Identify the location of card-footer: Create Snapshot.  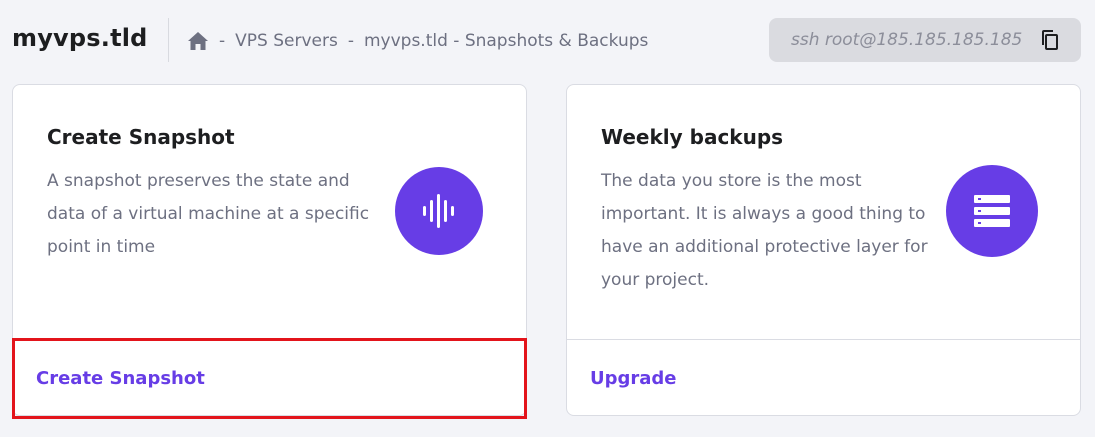
(269, 378).